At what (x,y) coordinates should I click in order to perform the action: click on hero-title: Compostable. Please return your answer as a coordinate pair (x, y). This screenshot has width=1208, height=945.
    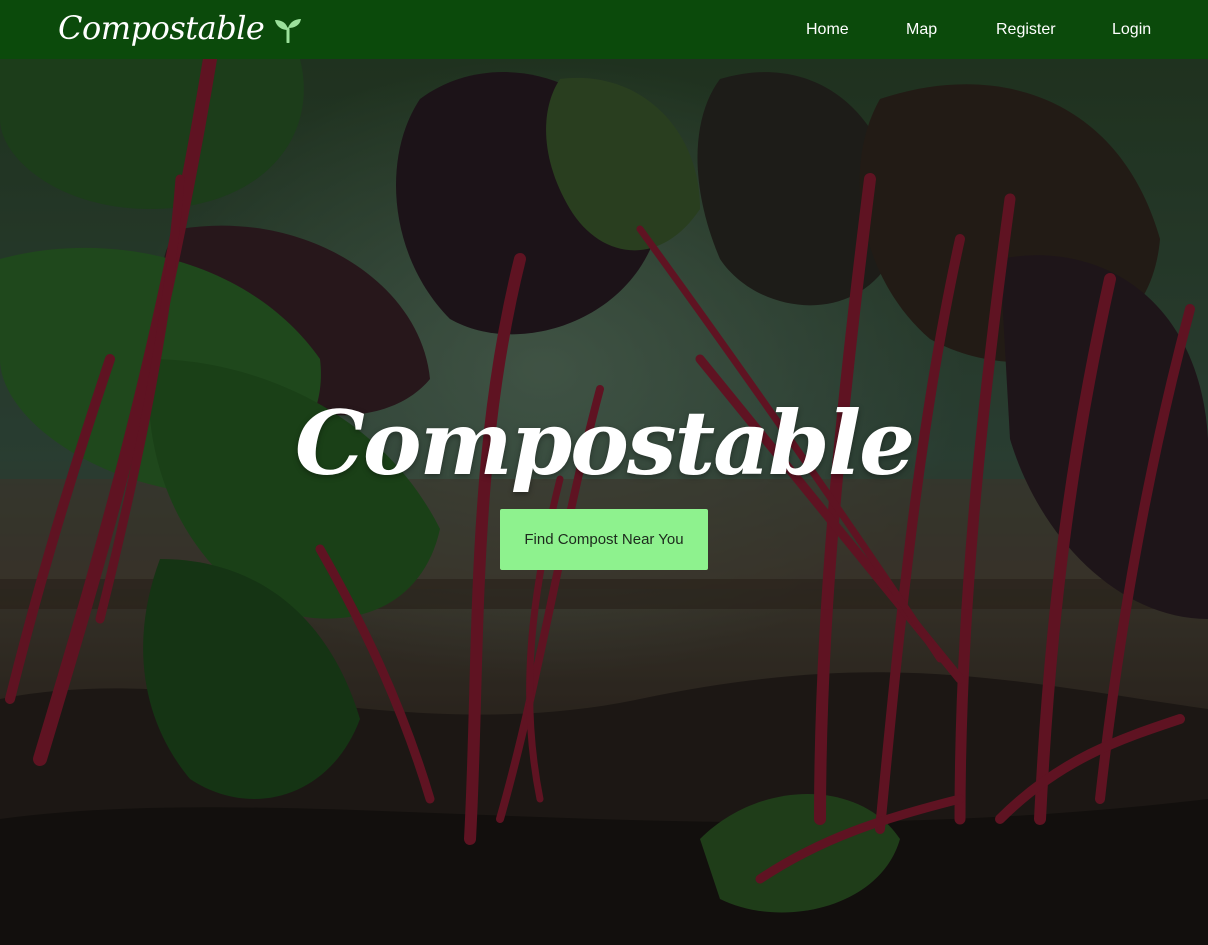
    Looking at the image, I should click on (604, 442).